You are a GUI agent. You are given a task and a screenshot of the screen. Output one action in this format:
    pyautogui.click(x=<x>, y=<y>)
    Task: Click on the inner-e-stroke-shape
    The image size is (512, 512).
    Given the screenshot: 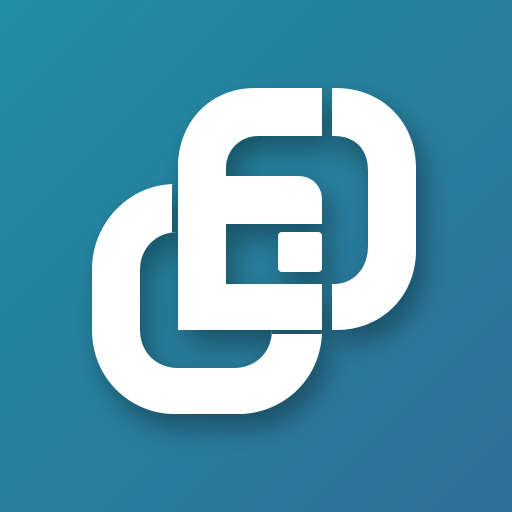 What is the action you would take?
    pyautogui.click(x=274, y=200)
    